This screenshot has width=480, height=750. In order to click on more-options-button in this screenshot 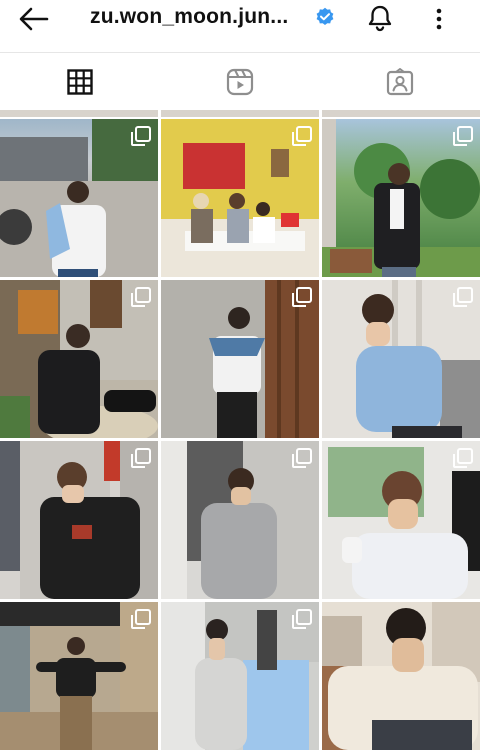, I will do `click(439, 19)`.